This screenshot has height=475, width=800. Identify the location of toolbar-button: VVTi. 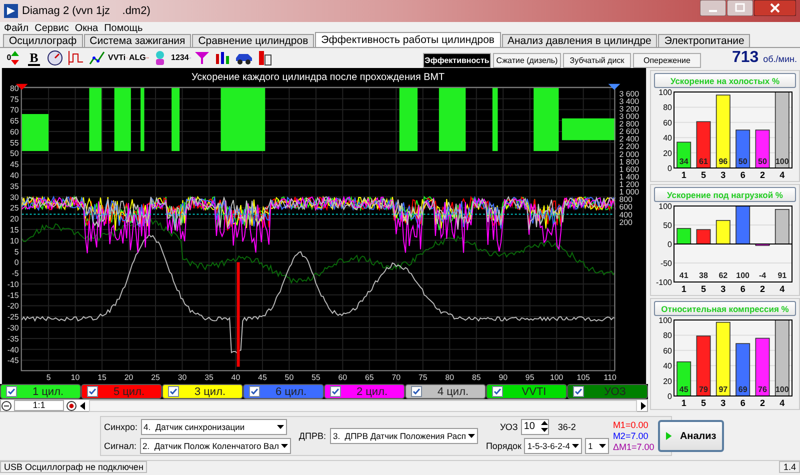
(118, 58).